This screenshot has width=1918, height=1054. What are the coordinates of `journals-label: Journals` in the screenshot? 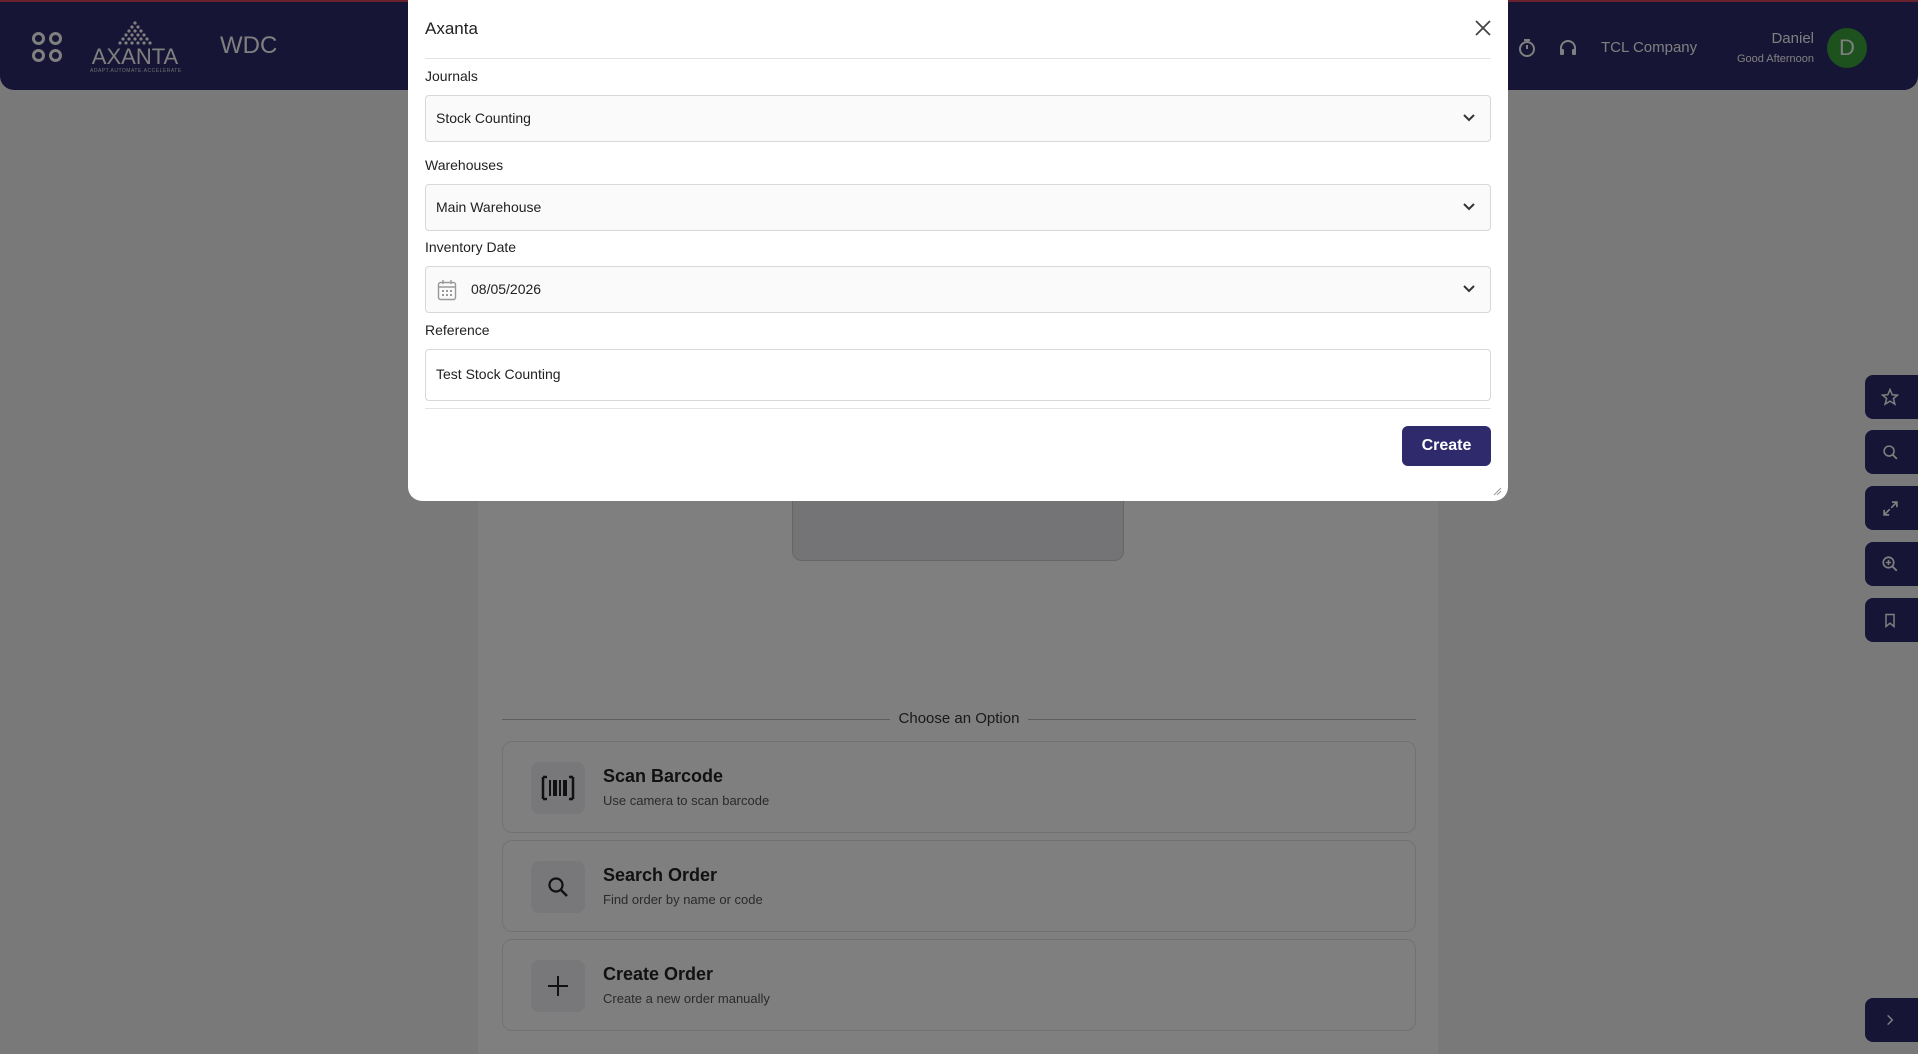 It's located at (451, 76).